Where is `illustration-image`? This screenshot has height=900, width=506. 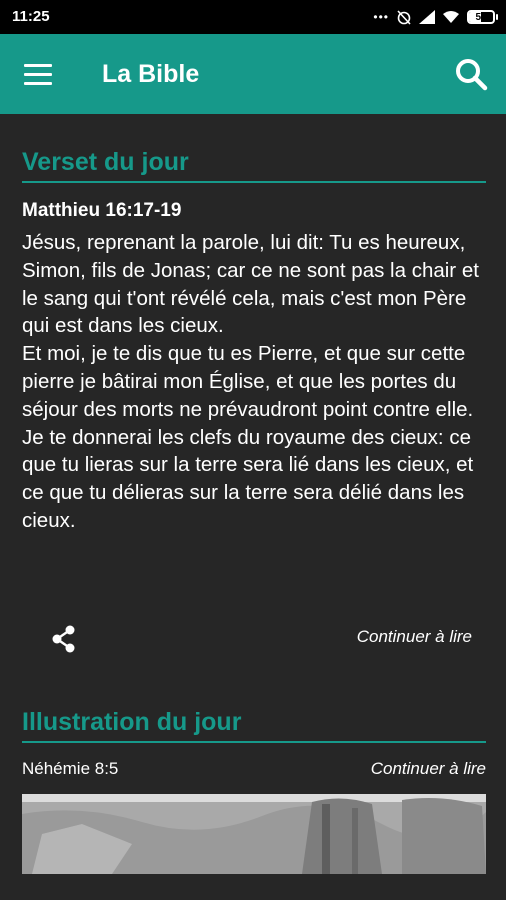 illustration-image is located at coordinates (254, 834).